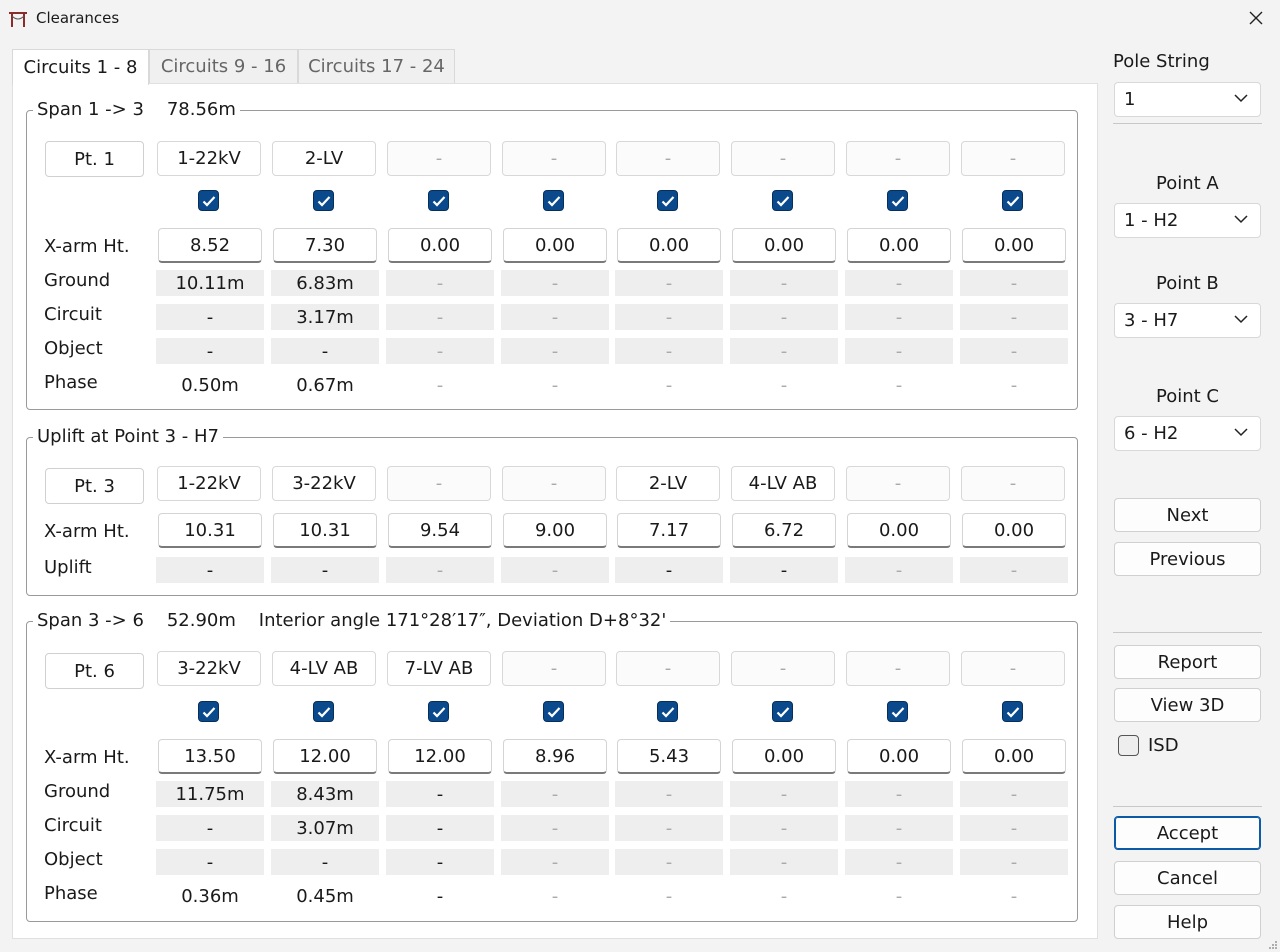  Describe the element at coordinates (1187, 559) in the screenshot. I see `previous-button: Previous` at that location.